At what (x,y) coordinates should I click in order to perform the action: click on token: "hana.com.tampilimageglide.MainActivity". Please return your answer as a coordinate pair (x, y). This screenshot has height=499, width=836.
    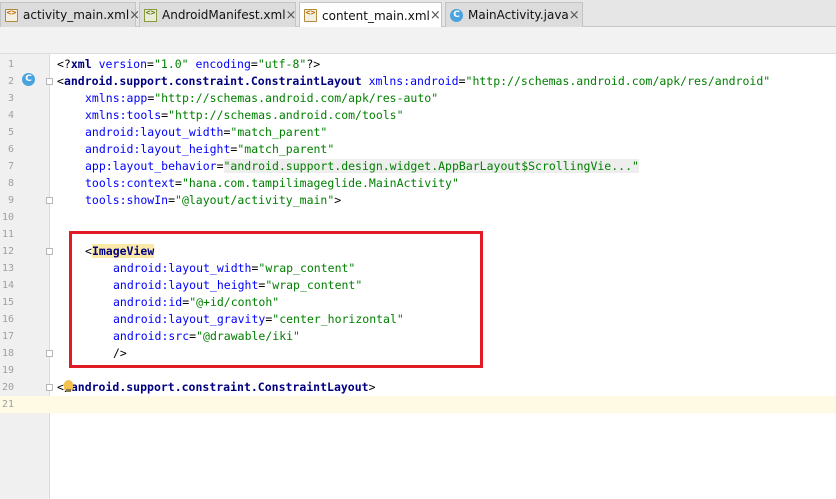
    Looking at the image, I should click on (320, 183).